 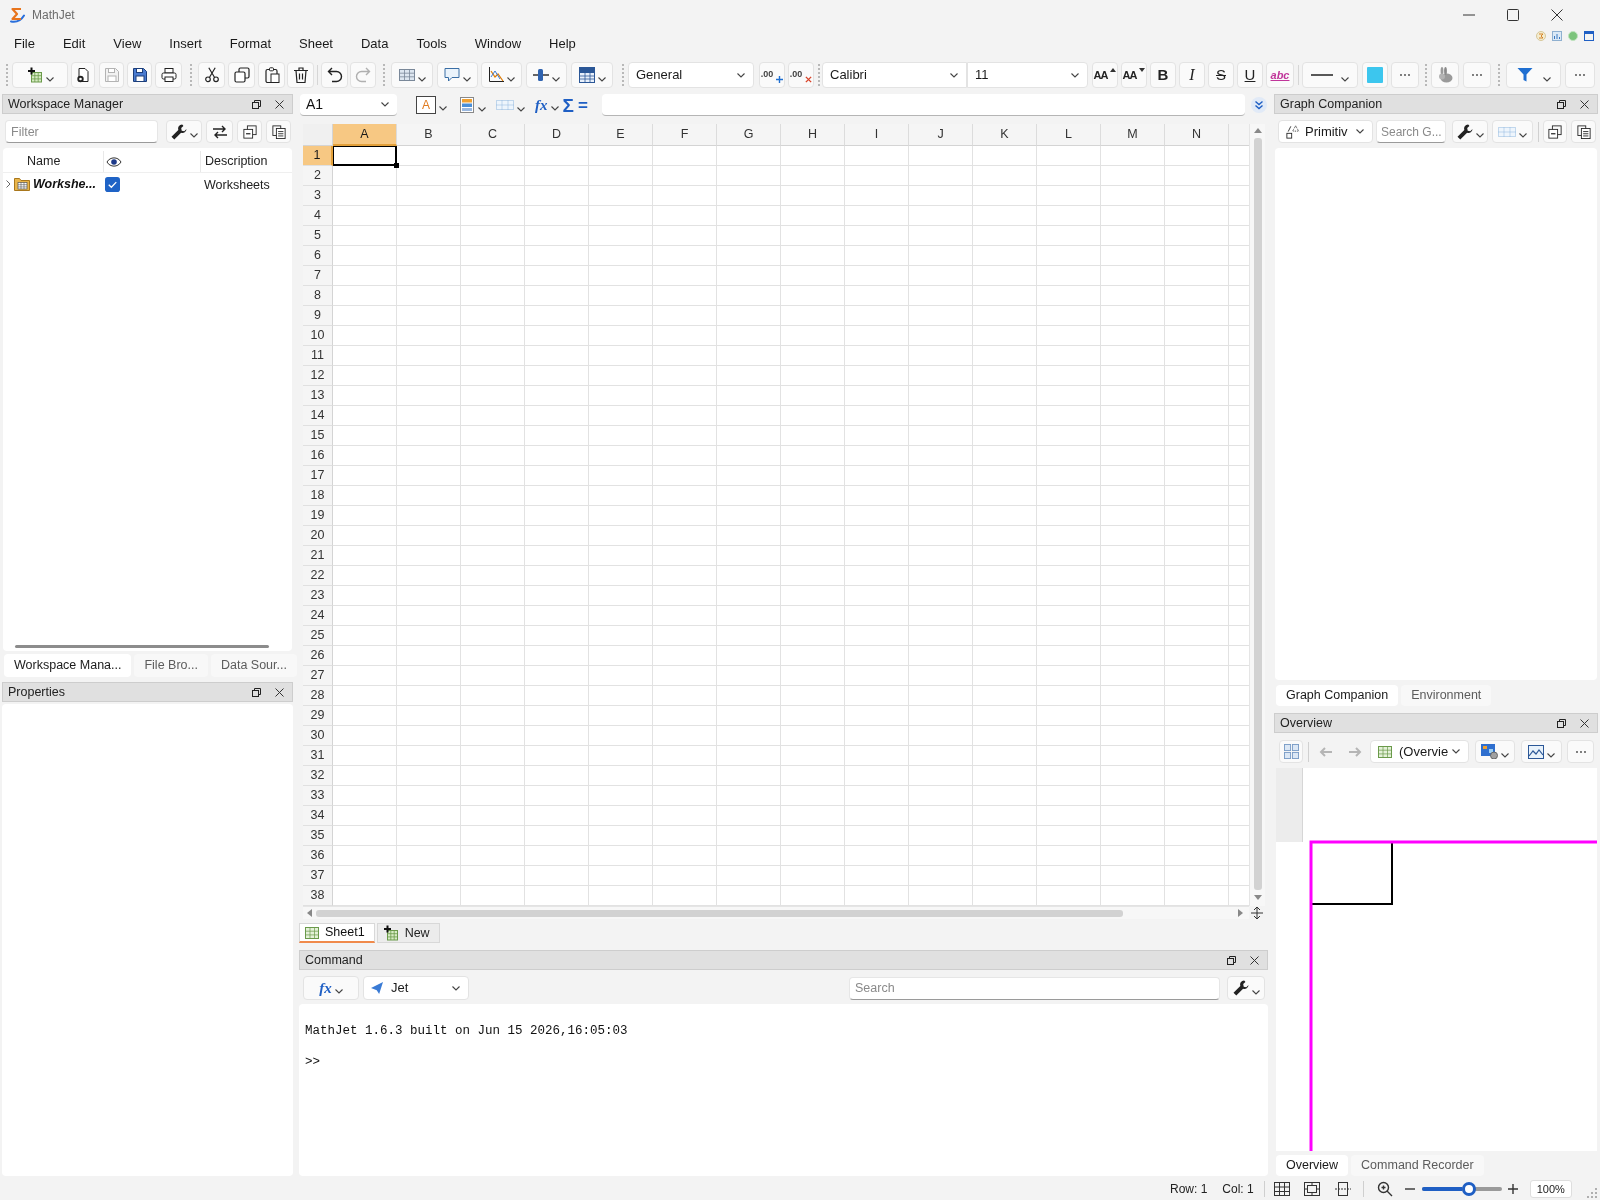 I want to click on open-button, so click(x=83, y=75).